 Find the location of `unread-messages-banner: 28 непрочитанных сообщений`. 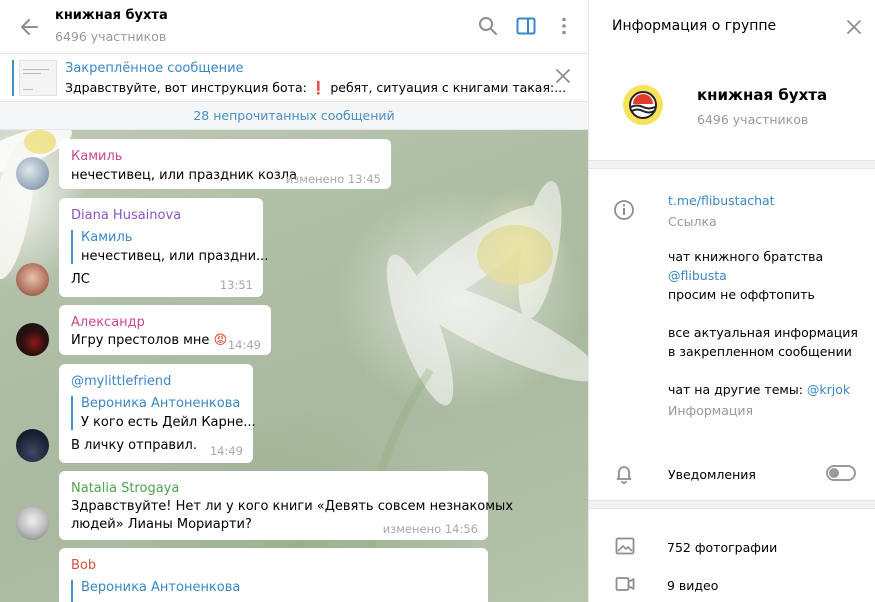

unread-messages-banner: 28 непрочитанных сообщений is located at coordinates (294, 116).